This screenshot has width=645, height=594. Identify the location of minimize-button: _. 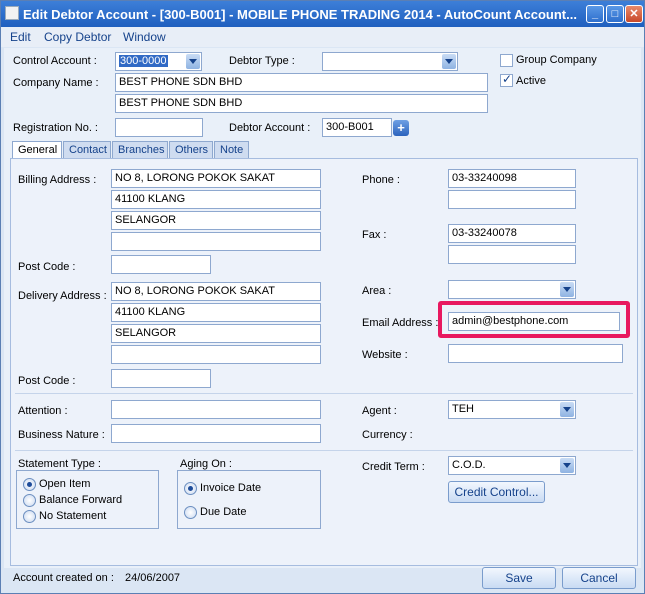
(595, 14).